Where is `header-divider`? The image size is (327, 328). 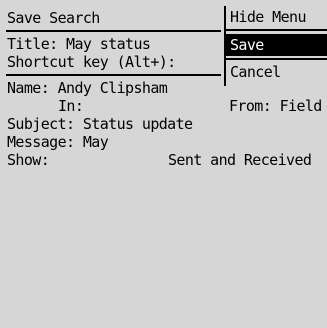 header-divider is located at coordinates (113, 31).